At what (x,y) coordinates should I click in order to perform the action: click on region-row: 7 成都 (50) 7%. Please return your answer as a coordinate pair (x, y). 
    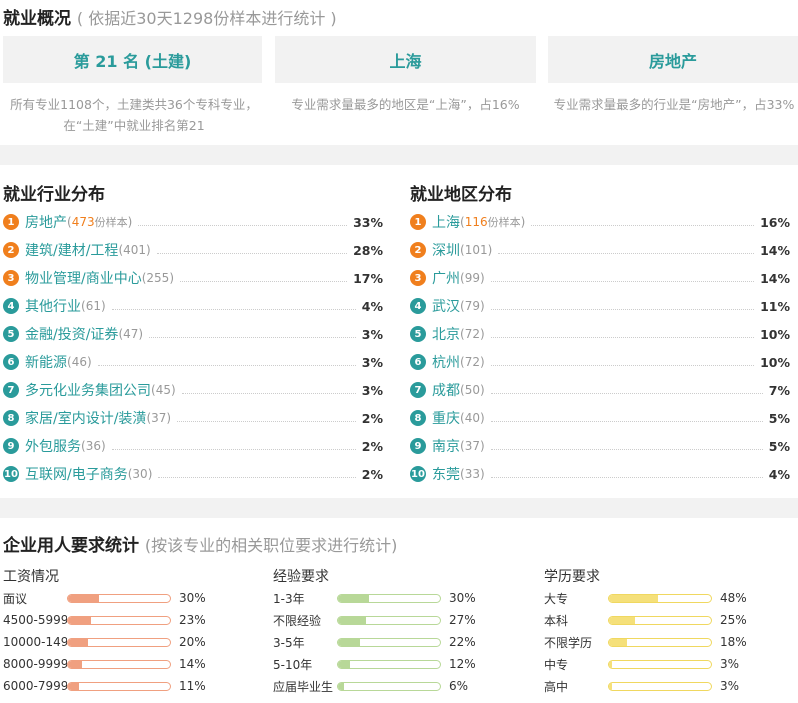
    Looking at the image, I should click on (600, 390).